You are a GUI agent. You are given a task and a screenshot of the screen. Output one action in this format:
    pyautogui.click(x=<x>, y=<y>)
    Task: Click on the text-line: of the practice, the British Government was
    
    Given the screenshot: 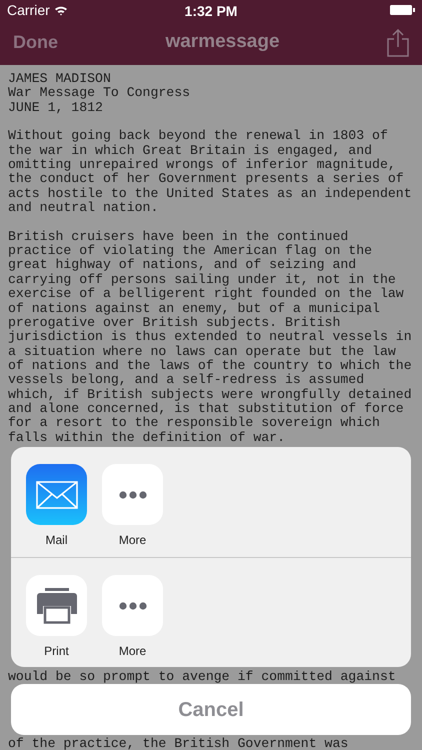 What is the action you would take?
    pyautogui.click(x=178, y=743)
    